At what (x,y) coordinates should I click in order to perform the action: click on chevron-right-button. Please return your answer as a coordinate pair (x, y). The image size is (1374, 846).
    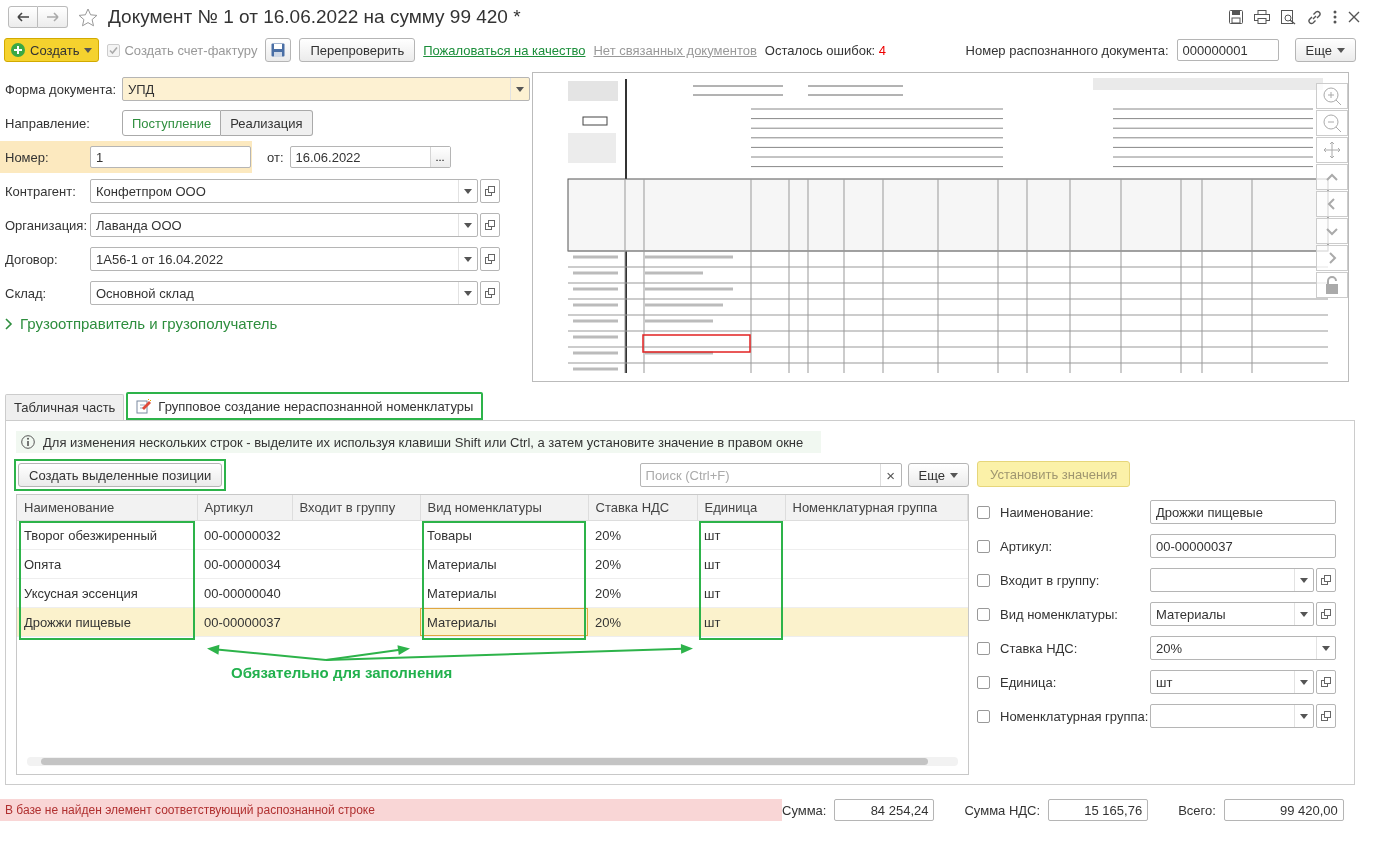
    Looking at the image, I should click on (1332, 258).